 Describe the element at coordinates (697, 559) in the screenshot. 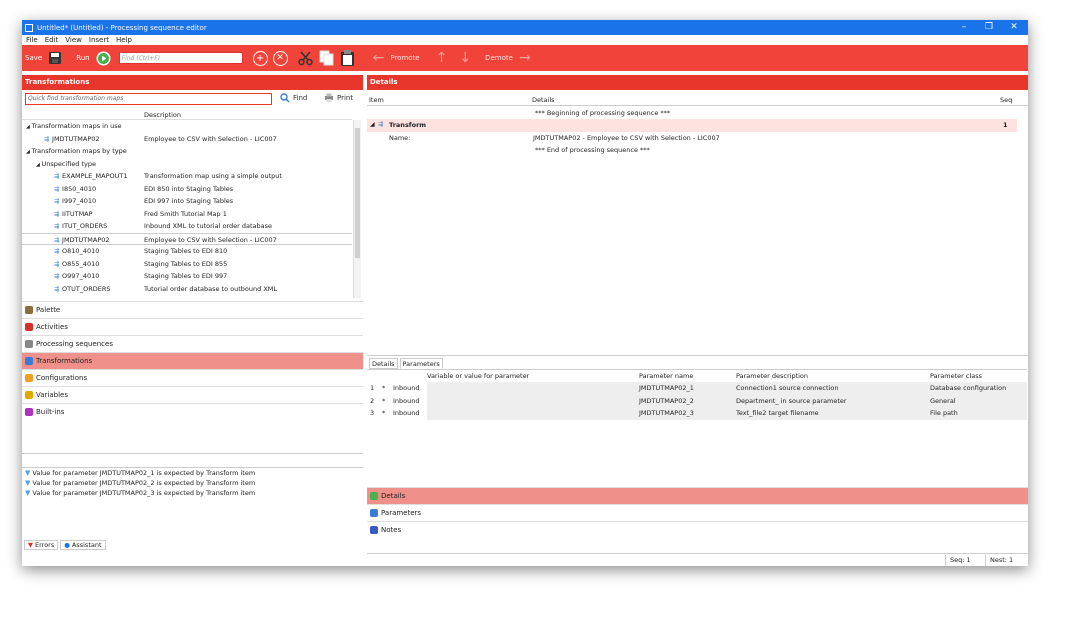

I see `status-bar: Seq: 1 Nest: 1` at that location.